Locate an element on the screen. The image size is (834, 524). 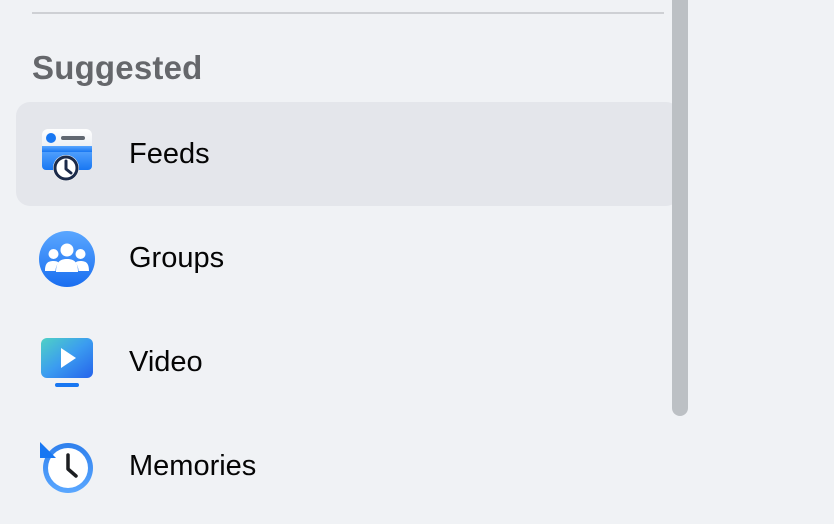
feeds-icon is located at coordinates (67, 155).